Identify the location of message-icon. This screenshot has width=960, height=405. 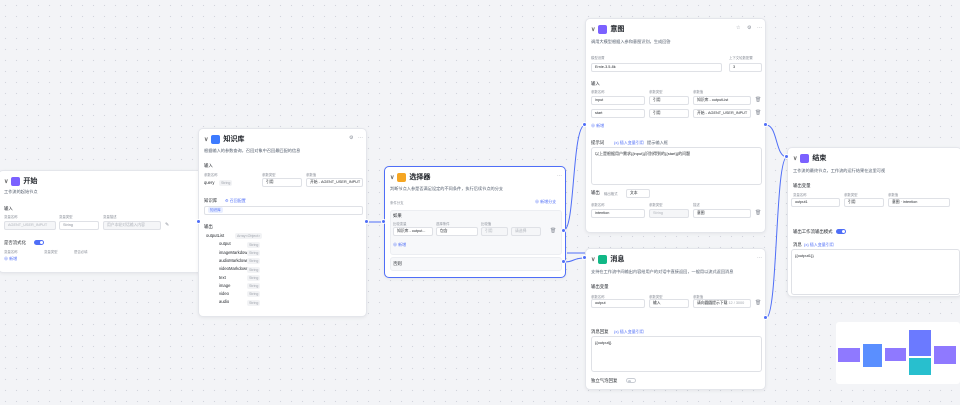
(603, 259).